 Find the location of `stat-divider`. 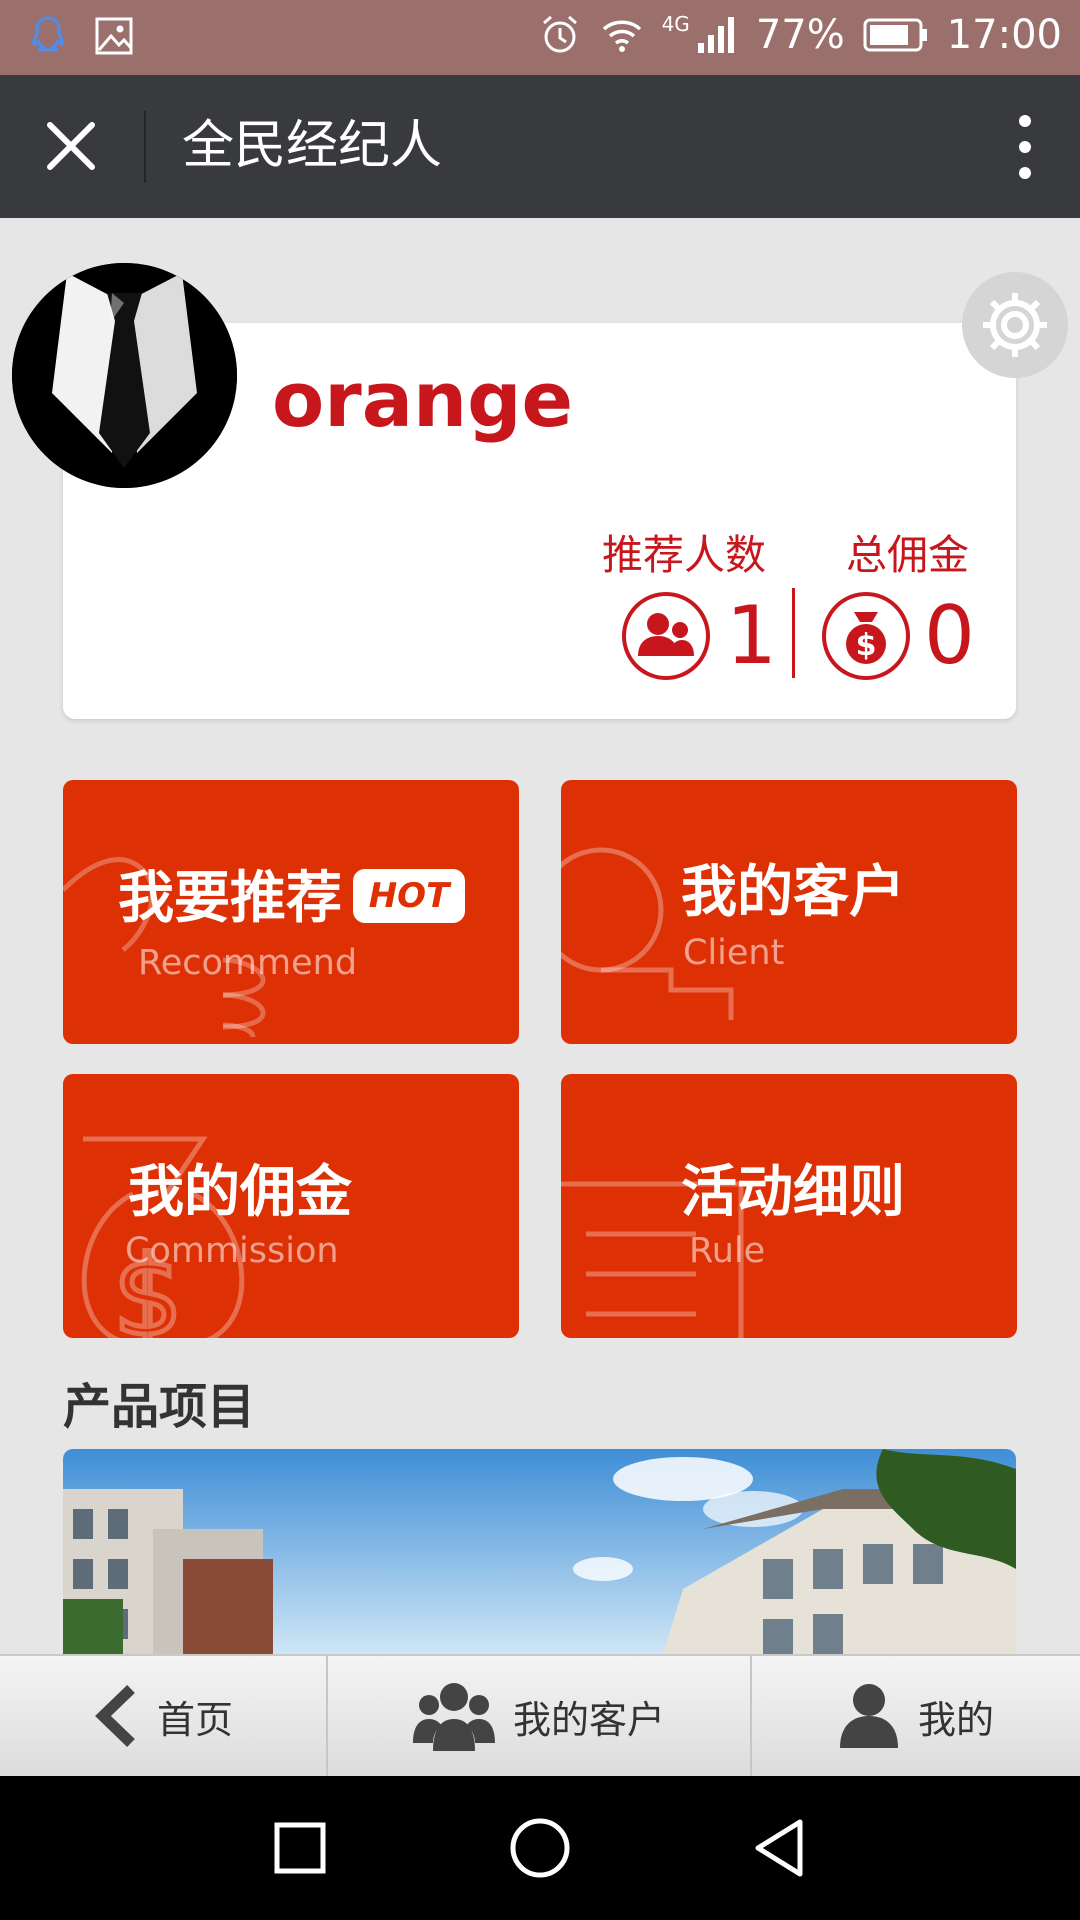

stat-divider is located at coordinates (793, 633).